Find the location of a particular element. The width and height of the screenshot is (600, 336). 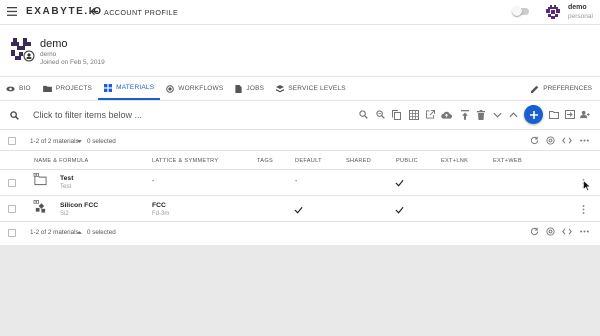

profile-handle: demo is located at coordinates (48, 54).